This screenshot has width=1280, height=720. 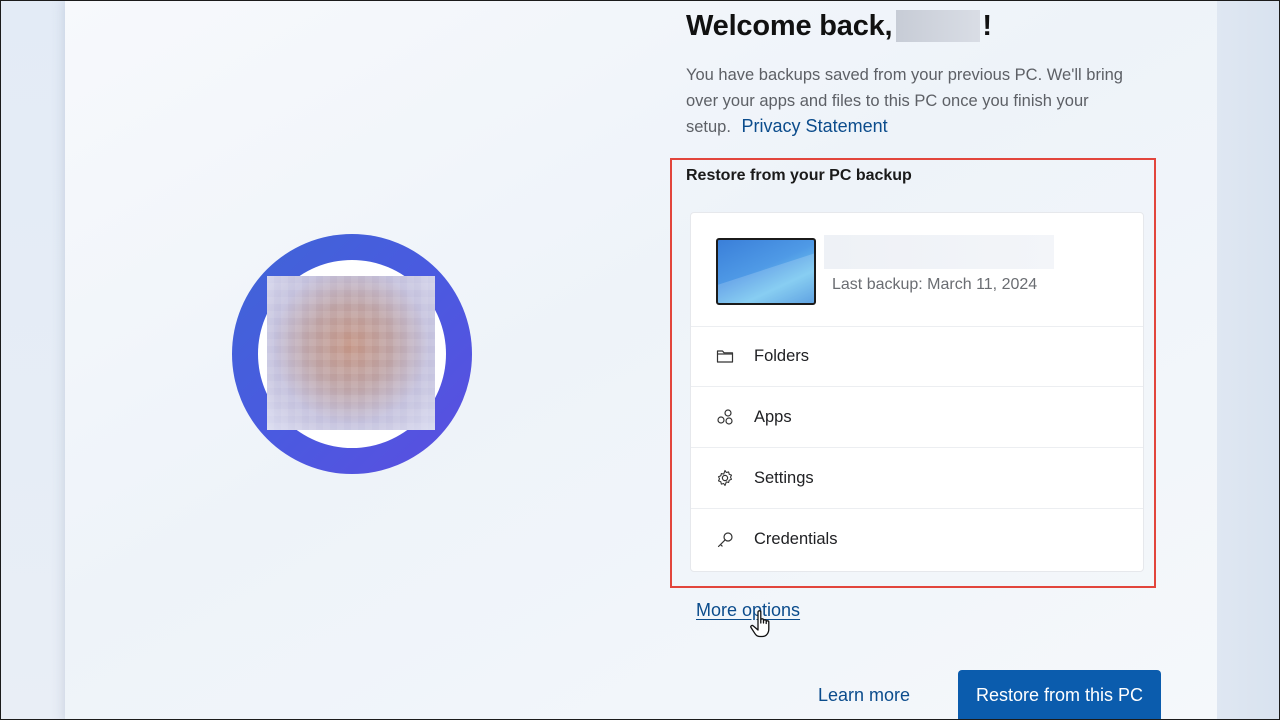 I want to click on background-strip, so click(x=1248, y=360).